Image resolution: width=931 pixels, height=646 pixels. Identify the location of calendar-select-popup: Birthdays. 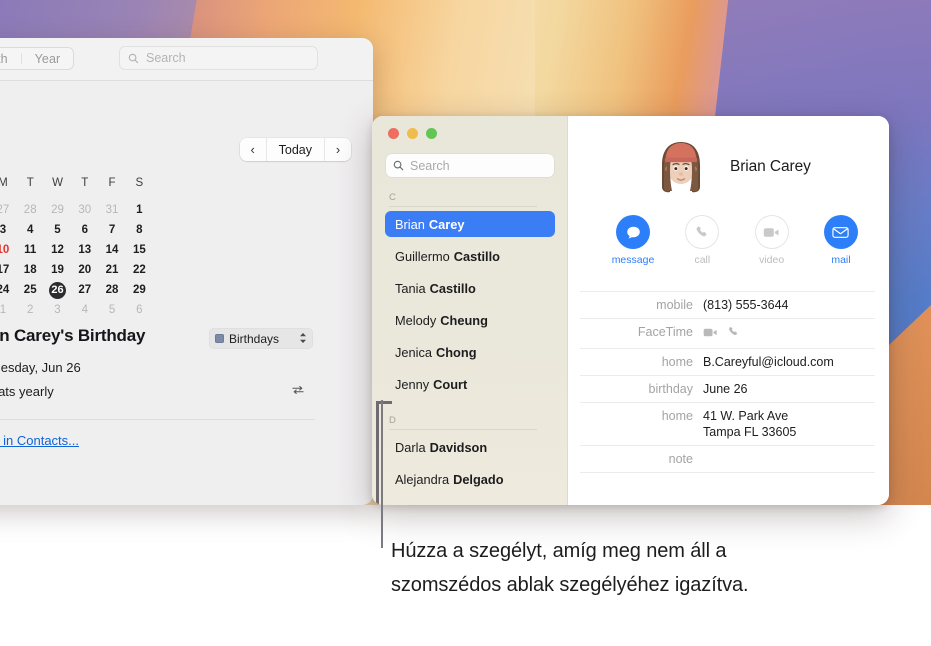
(261, 338).